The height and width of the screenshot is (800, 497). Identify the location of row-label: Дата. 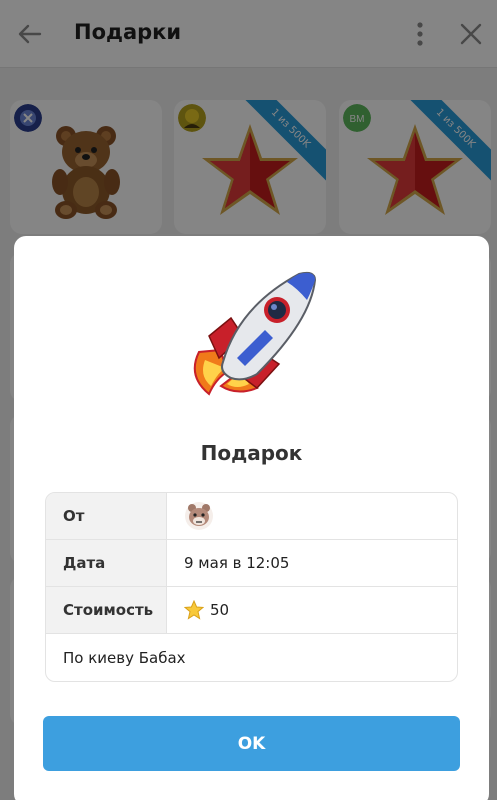
(106, 563).